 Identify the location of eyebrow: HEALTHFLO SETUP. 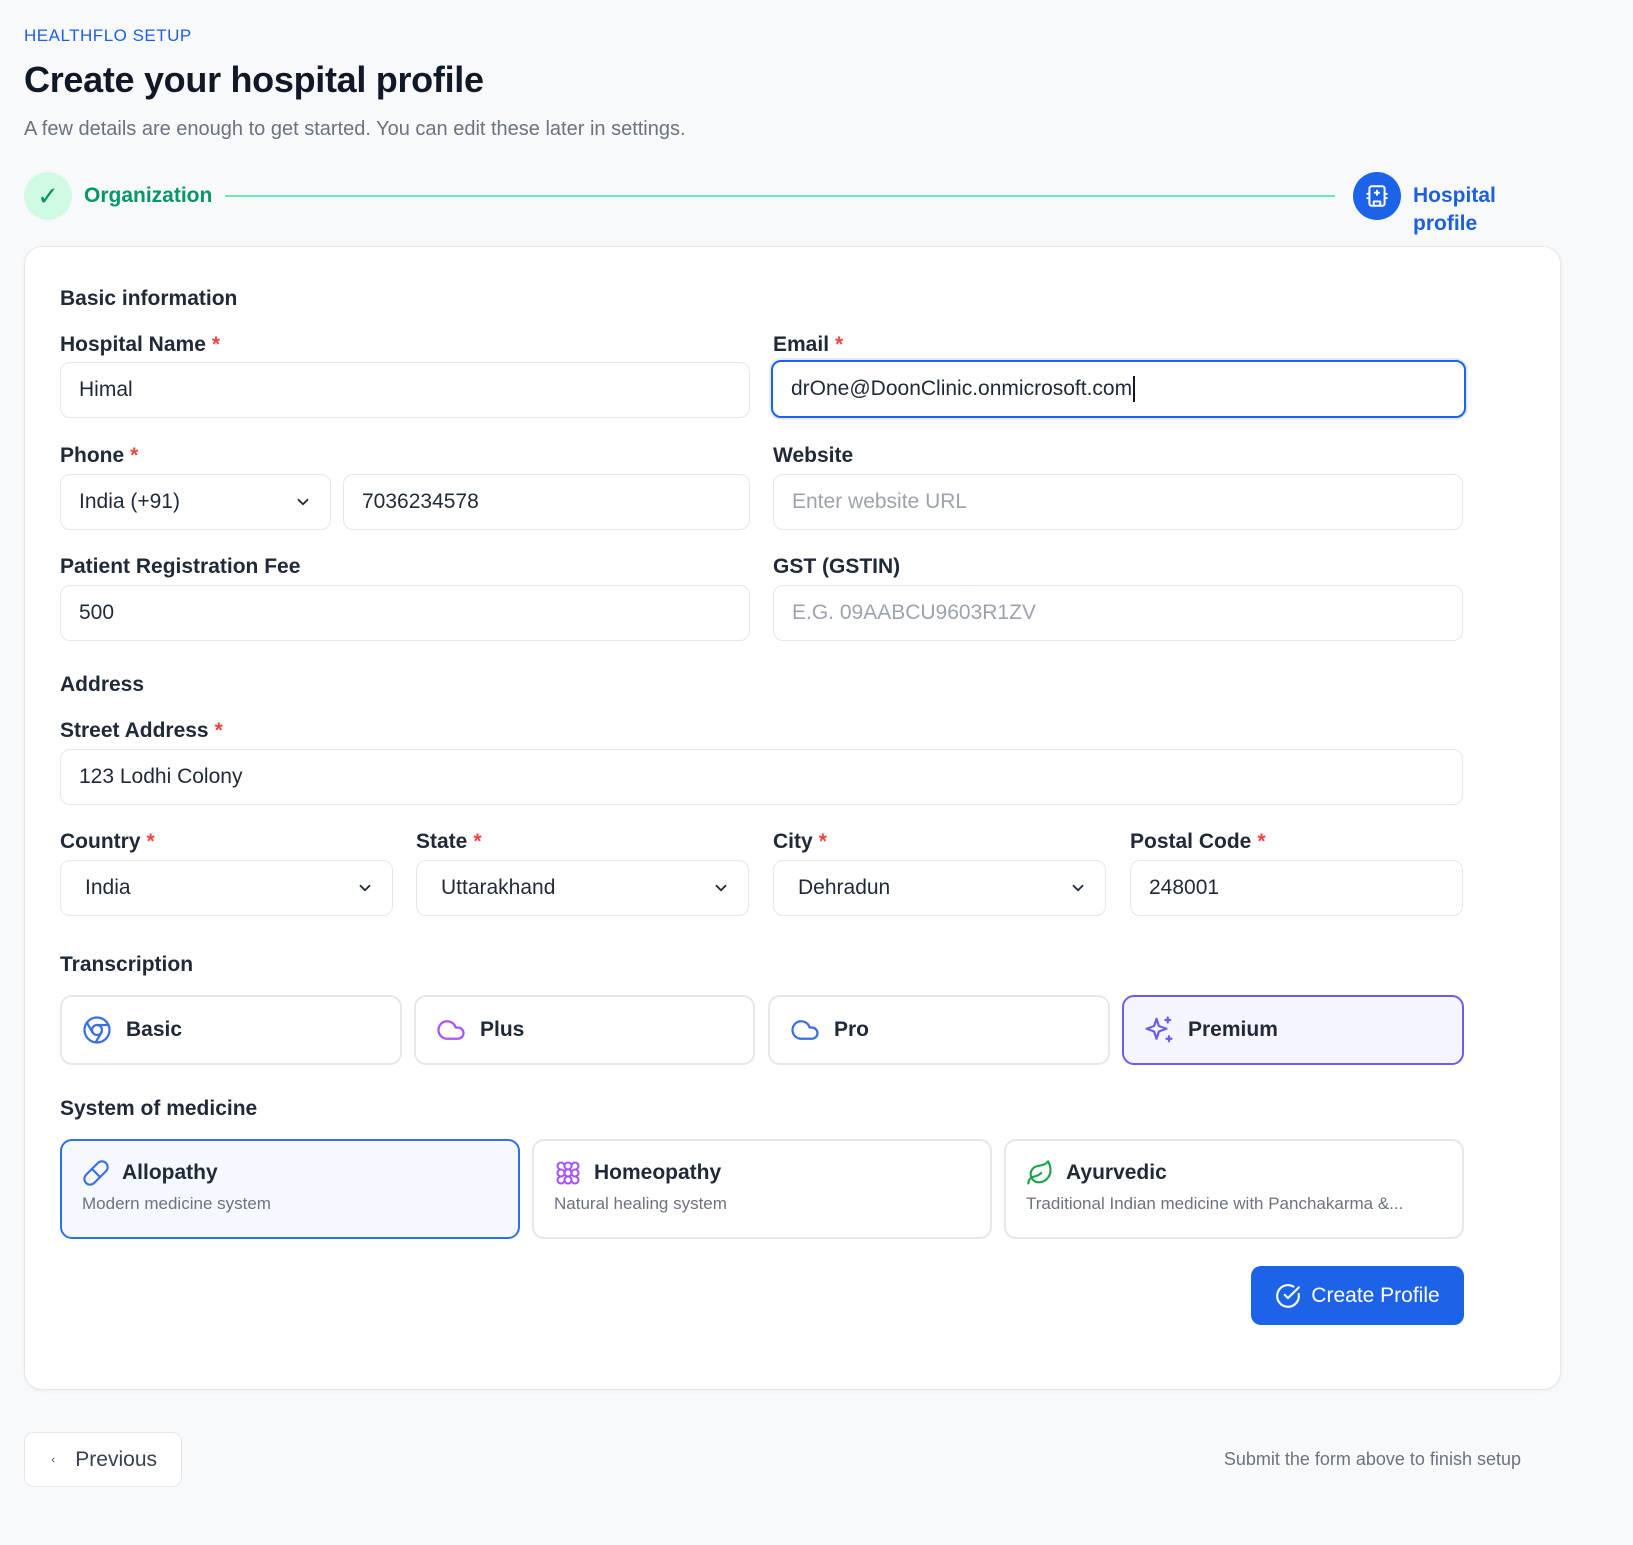
(108, 35).